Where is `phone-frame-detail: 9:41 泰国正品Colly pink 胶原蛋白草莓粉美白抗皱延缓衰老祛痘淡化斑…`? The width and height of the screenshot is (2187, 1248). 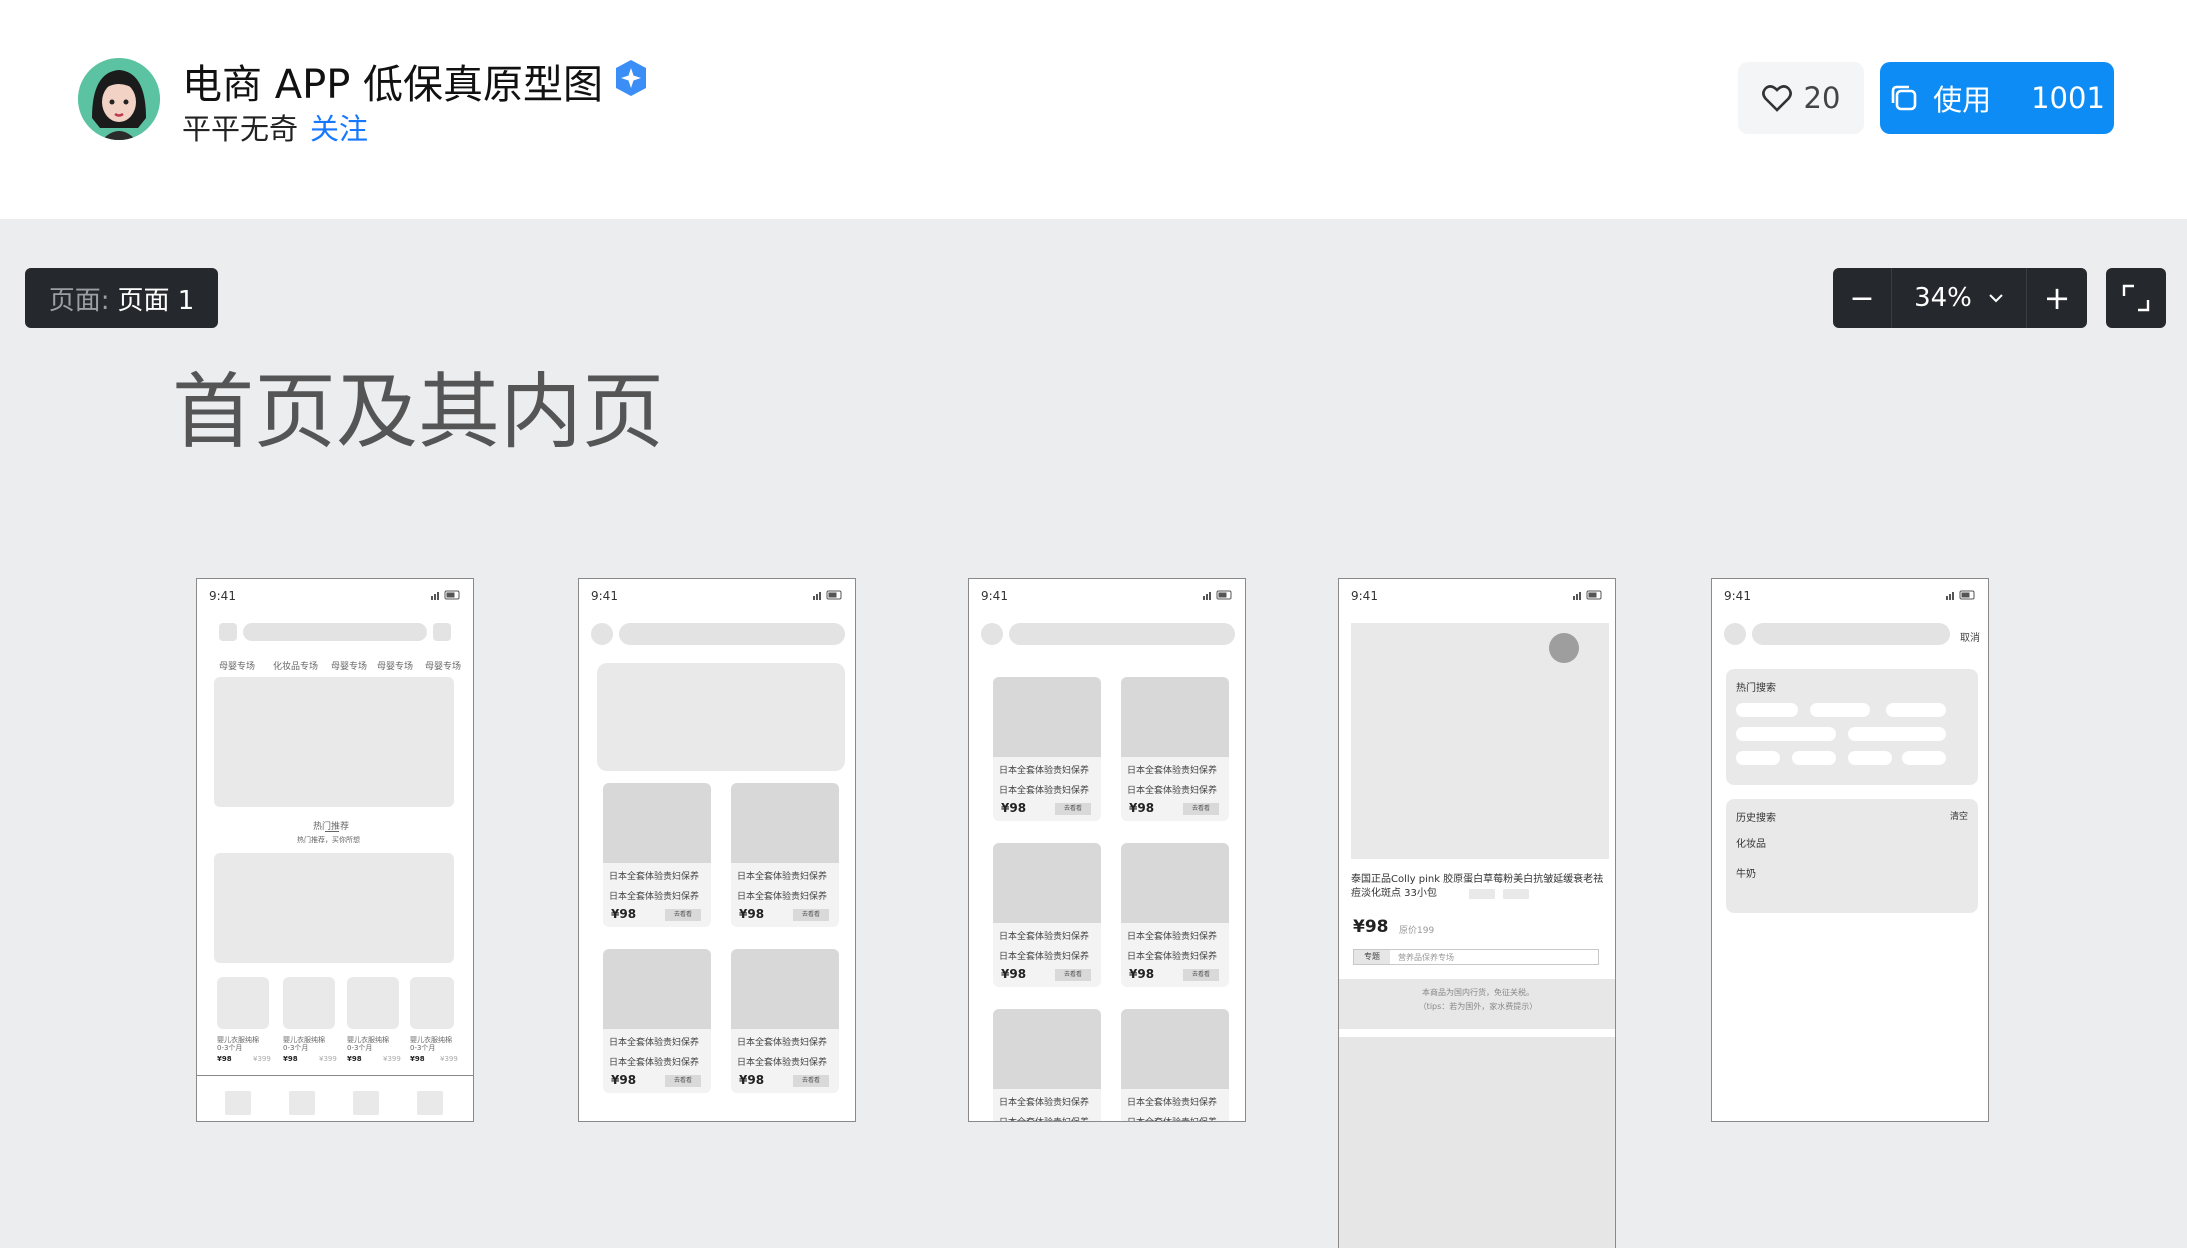
phone-frame-detail: 9:41 泰国正品Colly pink 胶原蛋白草莓粉美白抗皱延缓衰老祛痘淡化斑… is located at coordinates (1477, 913).